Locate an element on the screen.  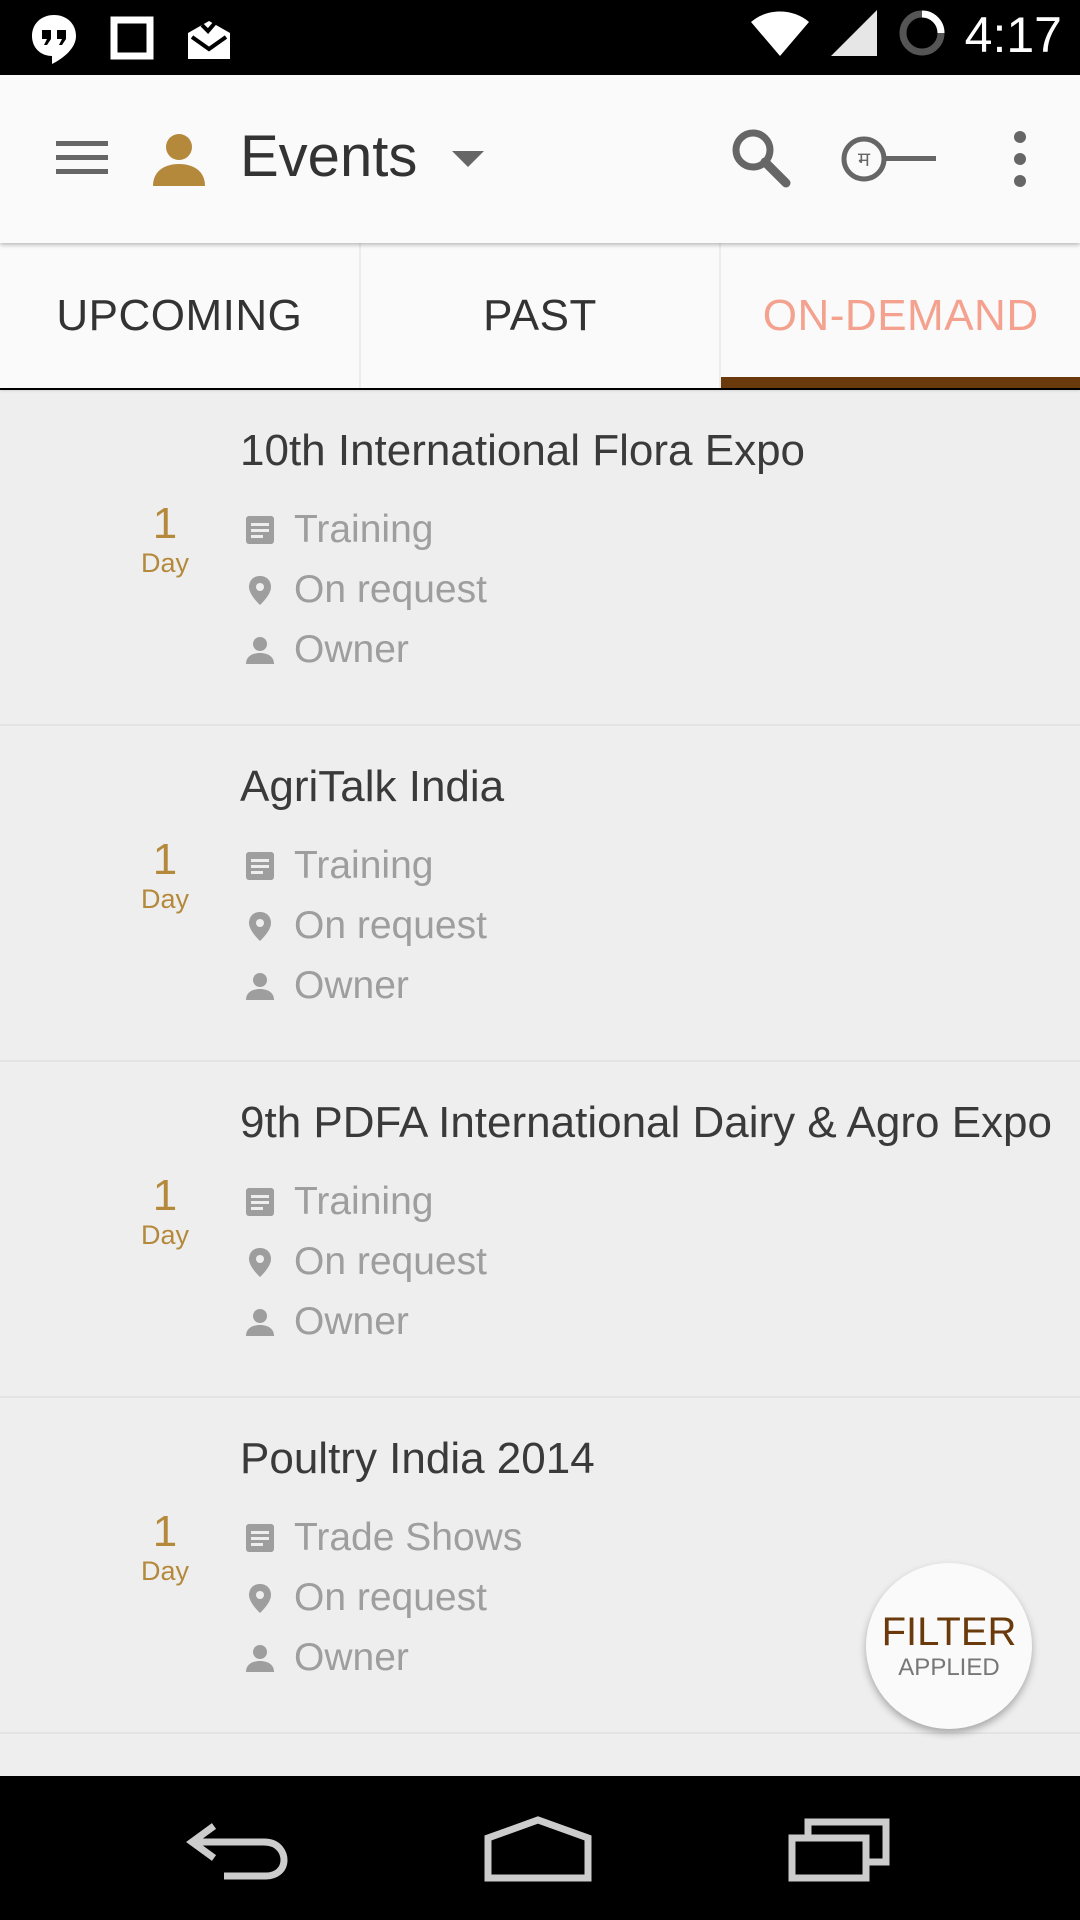
clock-time: 4:17 is located at coordinates (1013, 35).